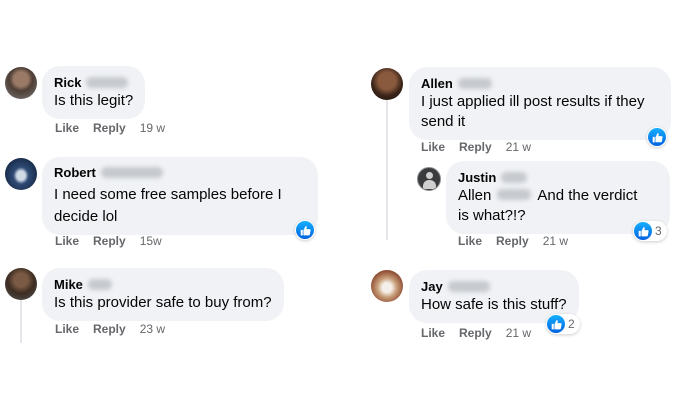 The image size is (700, 400). I want to click on commenter-name: Justin, so click(477, 177).